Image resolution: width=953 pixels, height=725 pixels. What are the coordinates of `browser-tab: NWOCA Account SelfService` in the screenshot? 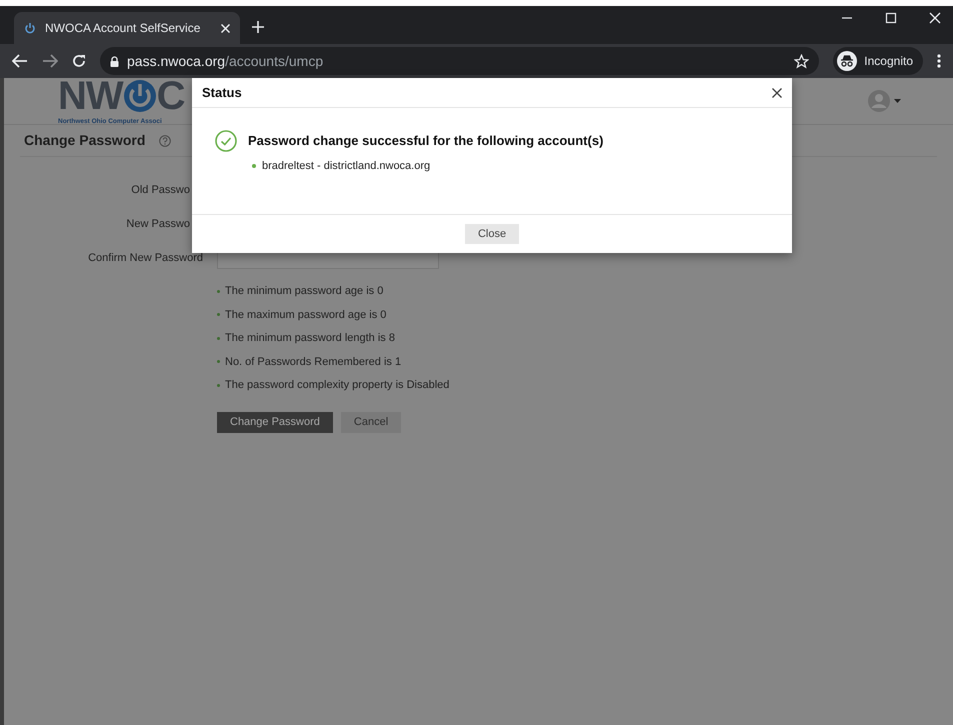 It's located at (127, 28).